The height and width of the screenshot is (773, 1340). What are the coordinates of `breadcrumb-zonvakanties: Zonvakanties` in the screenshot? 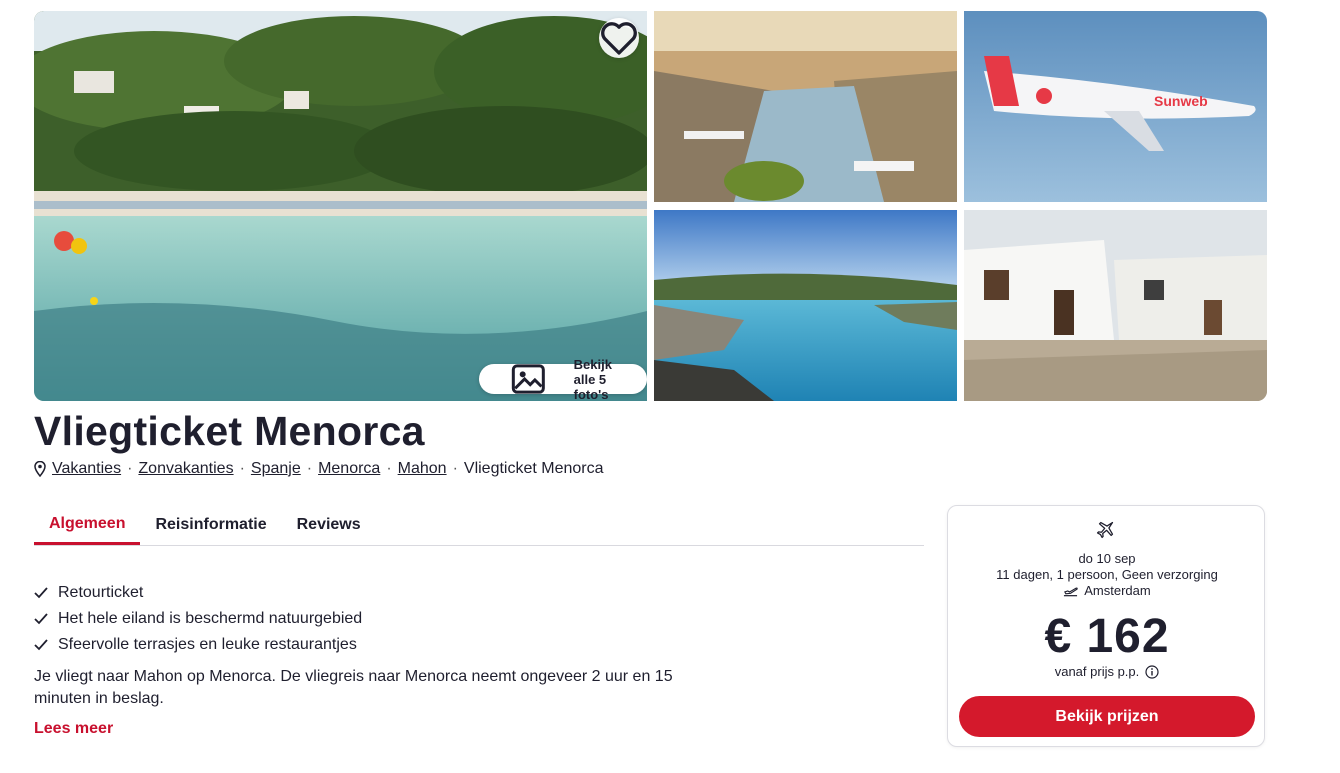 It's located at (185, 469).